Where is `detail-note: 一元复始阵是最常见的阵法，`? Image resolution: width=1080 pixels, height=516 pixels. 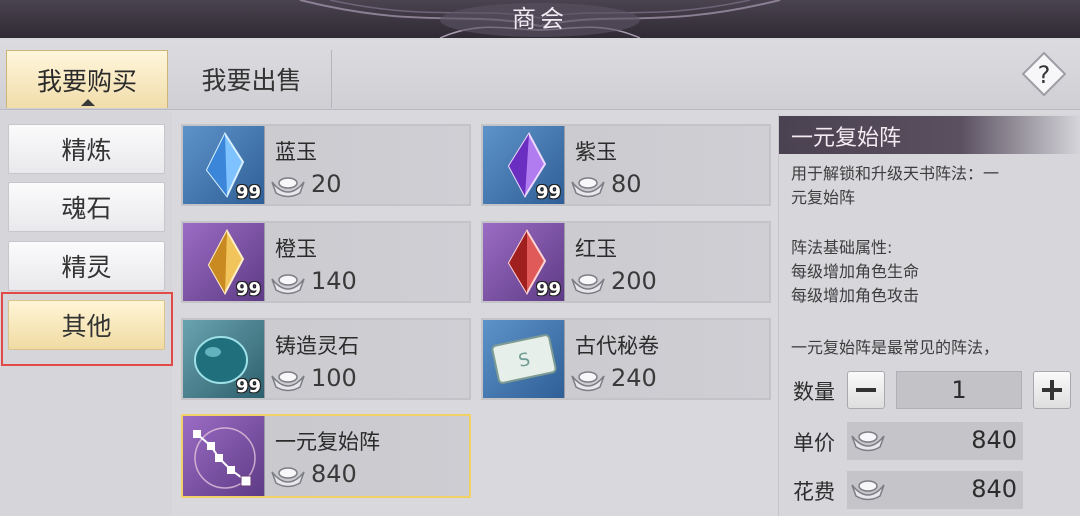 detail-note: 一元复始阵是最常见的阵法， is located at coordinates (895, 347).